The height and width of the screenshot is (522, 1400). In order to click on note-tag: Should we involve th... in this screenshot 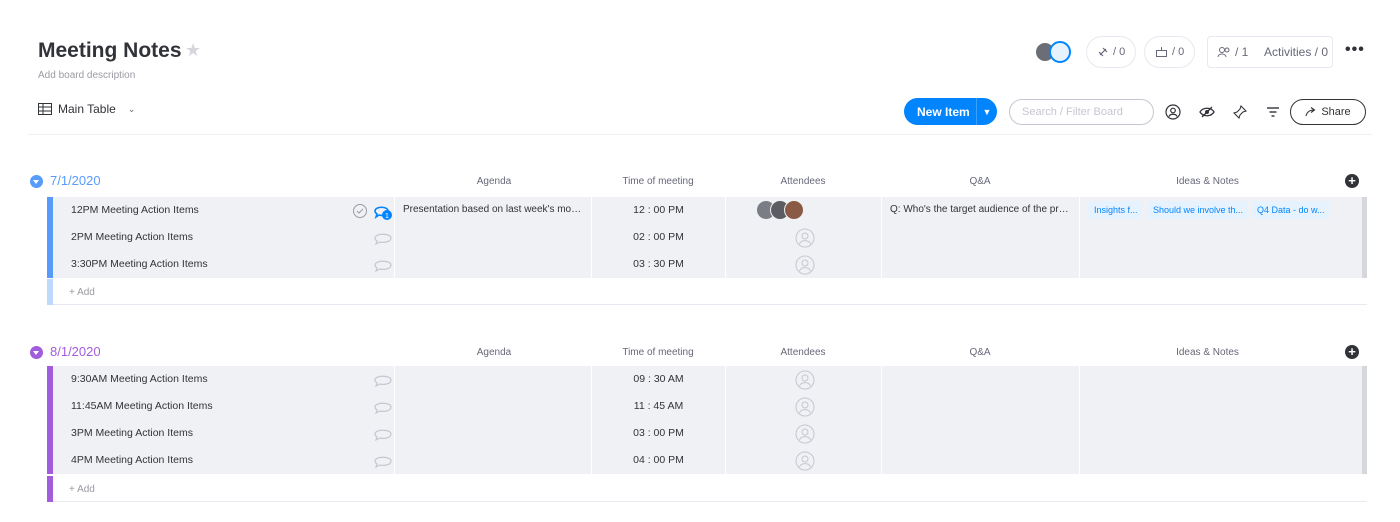, I will do `click(1197, 210)`.